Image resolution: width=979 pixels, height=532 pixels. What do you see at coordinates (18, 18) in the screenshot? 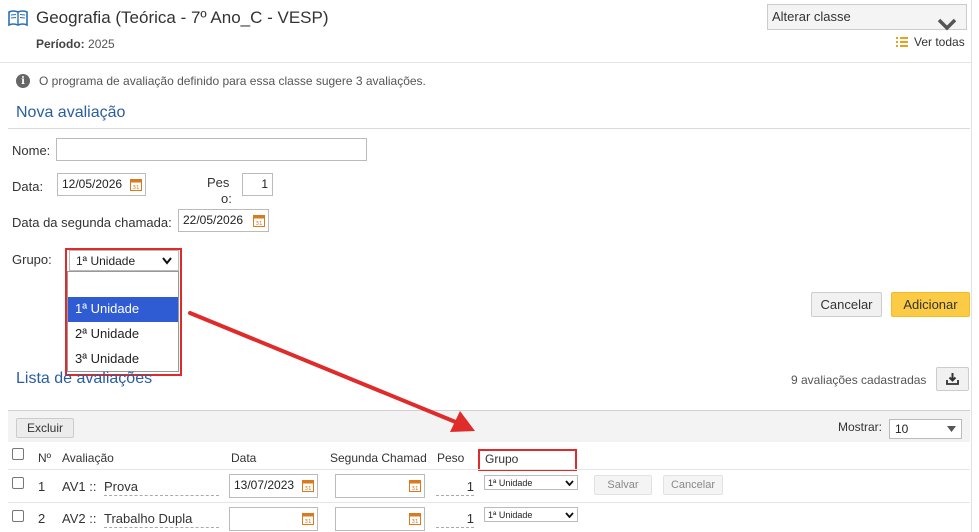
I see `book-icon` at bounding box center [18, 18].